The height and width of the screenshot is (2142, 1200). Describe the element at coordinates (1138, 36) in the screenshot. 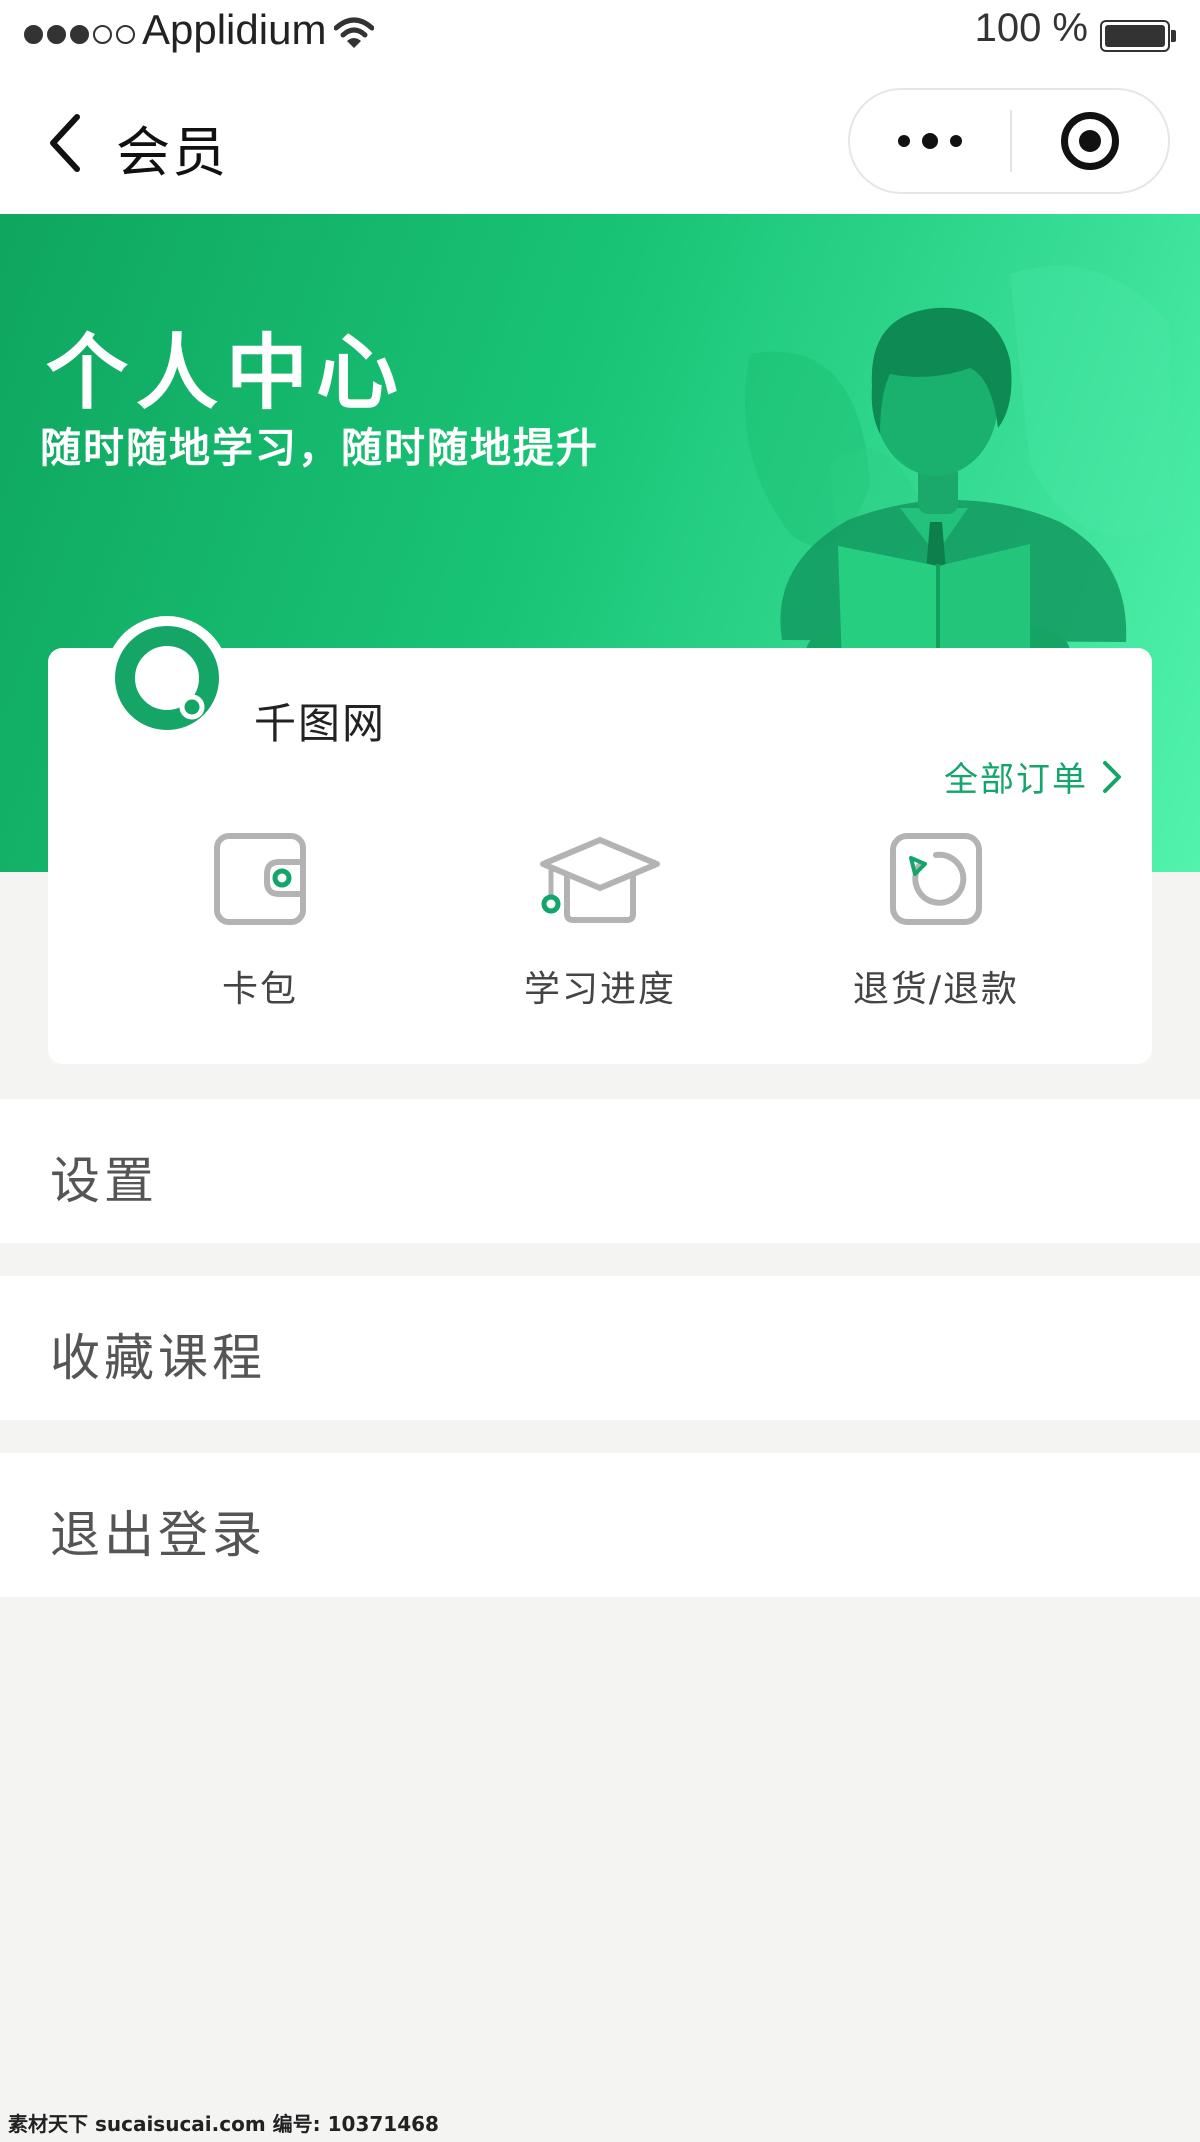

I see `battery-icon` at that location.